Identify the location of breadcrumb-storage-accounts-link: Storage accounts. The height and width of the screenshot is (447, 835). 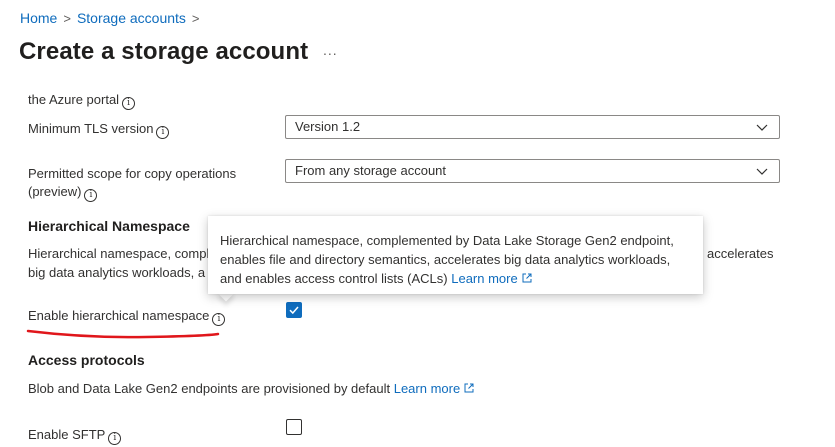
(131, 18).